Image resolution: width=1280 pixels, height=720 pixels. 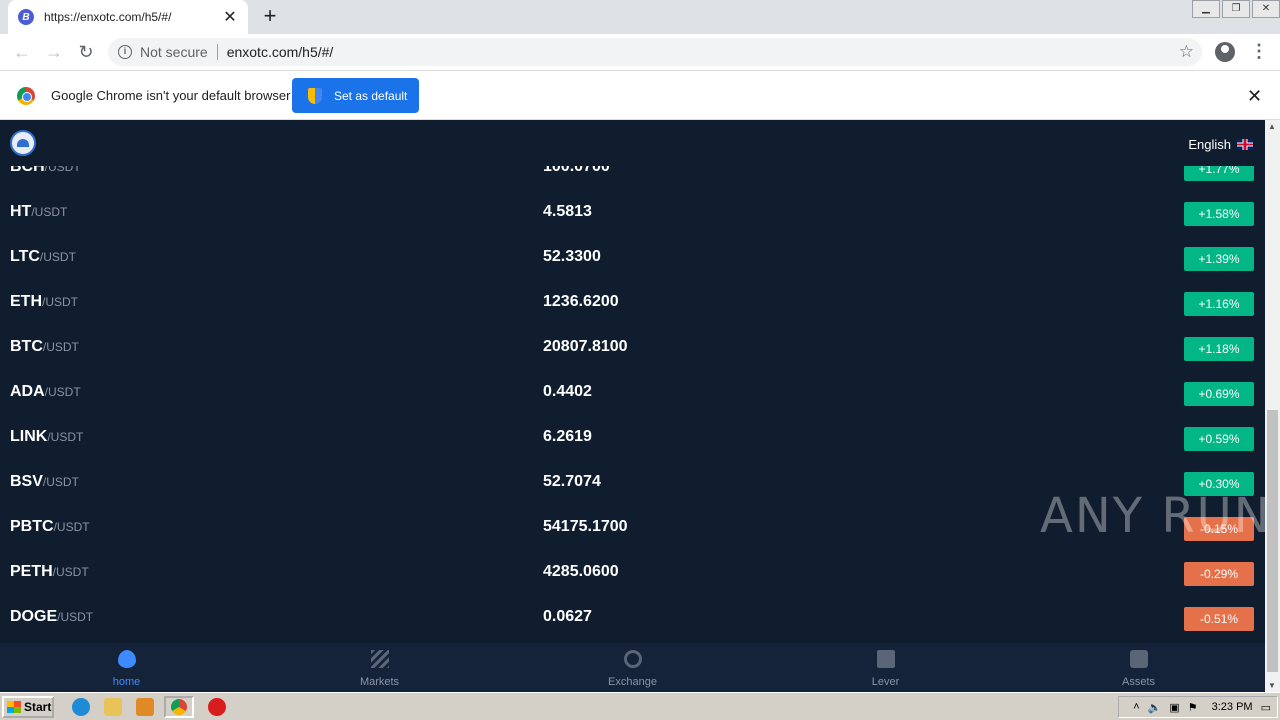 What do you see at coordinates (1219, 304) in the screenshot?
I see `change-badge: +1.16%` at bounding box center [1219, 304].